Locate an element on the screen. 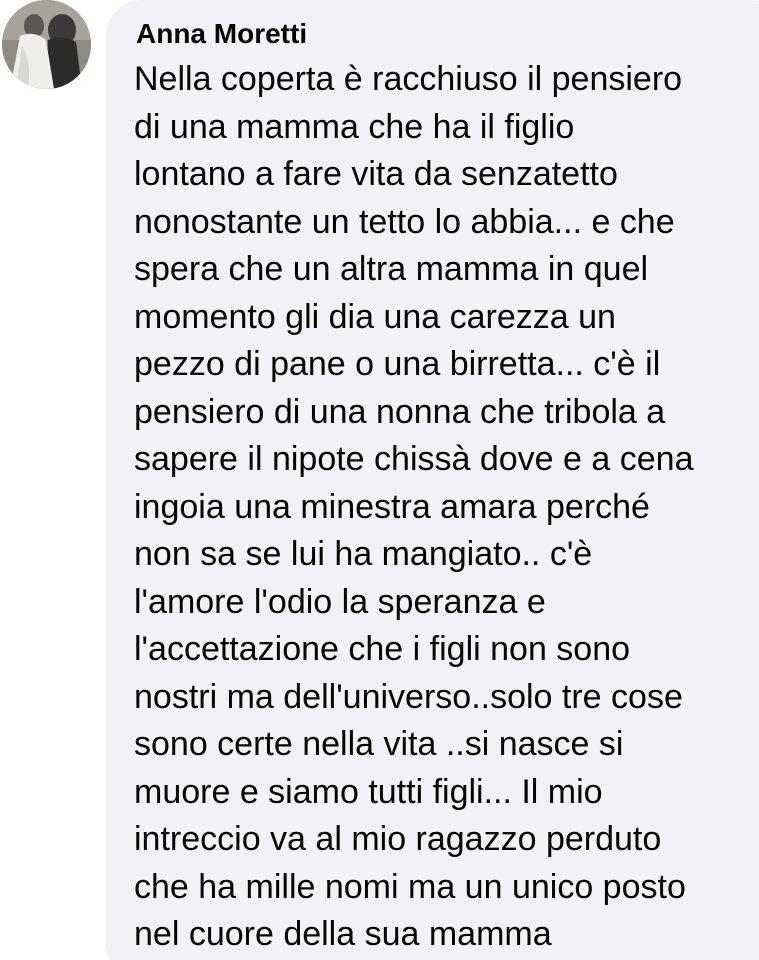  comment-text-line: spera che un altra mamma in quel is located at coordinates (391, 269).